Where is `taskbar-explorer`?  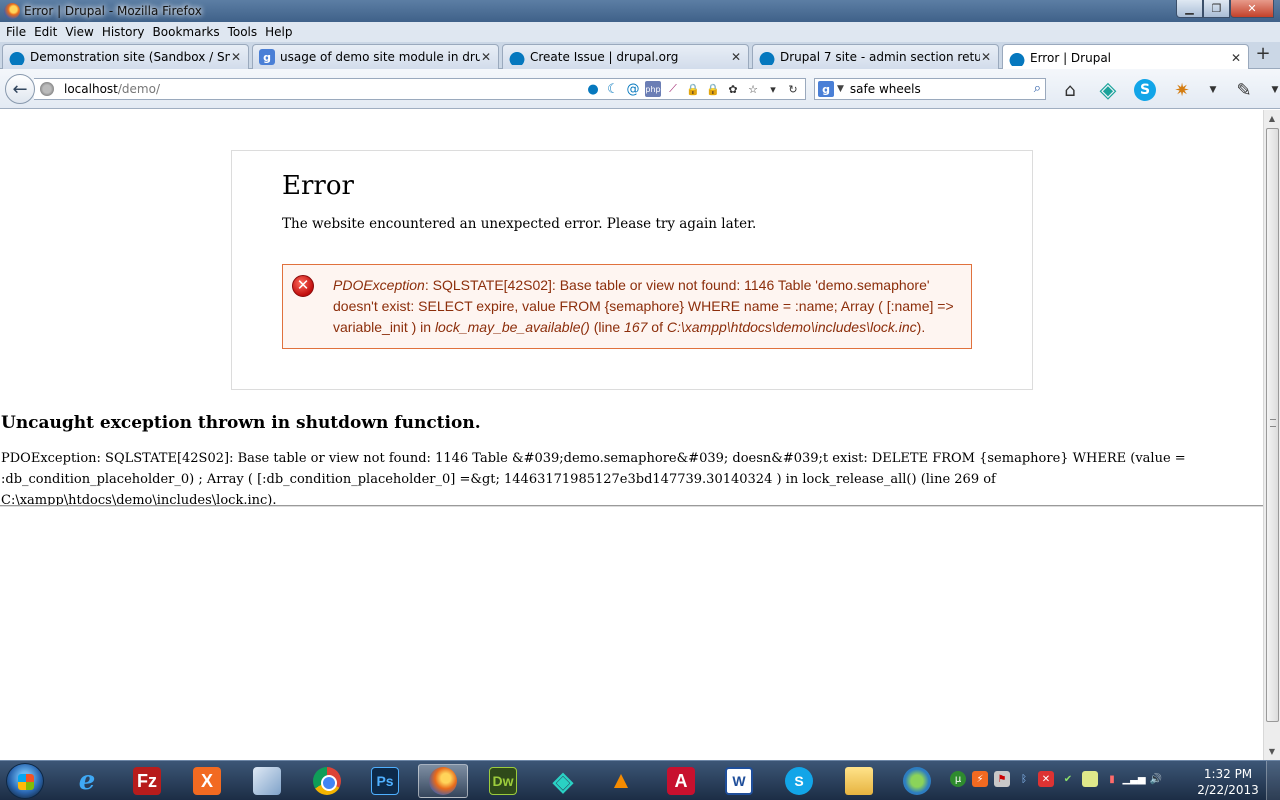
taskbar-explorer is located at coordinates (859, 781).